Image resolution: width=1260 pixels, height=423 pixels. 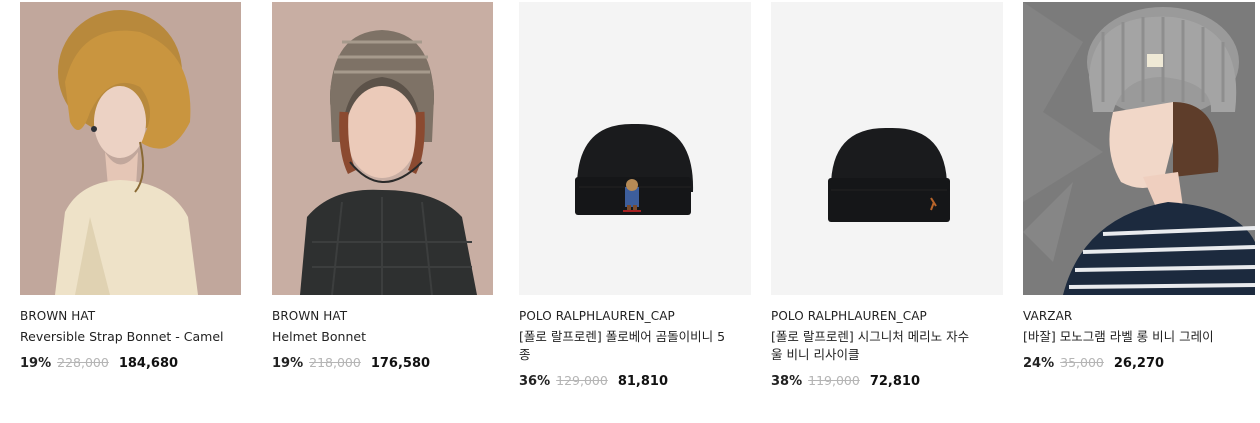 What do you see at coordinates (1039, 363) in the screenshot?
I see `discount-rate: 24%` at bounding box center [1039, 363].